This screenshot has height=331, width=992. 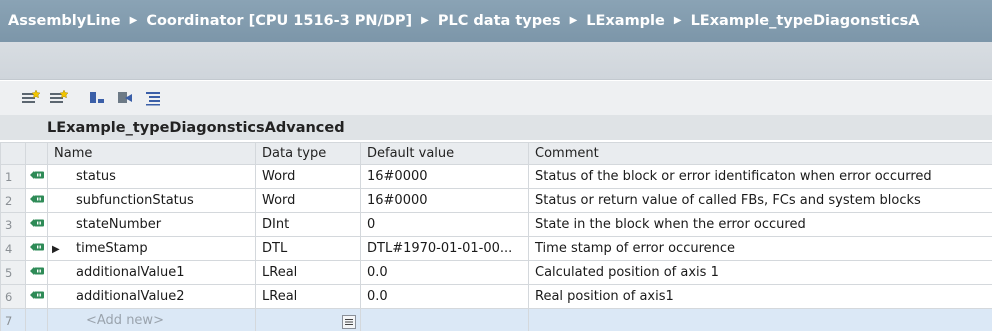 What do you see at coordinates (499, 21) in the screenshot?
I see `breadcrumb-item-folder: PLC data types` at bounding box center [499, 21].